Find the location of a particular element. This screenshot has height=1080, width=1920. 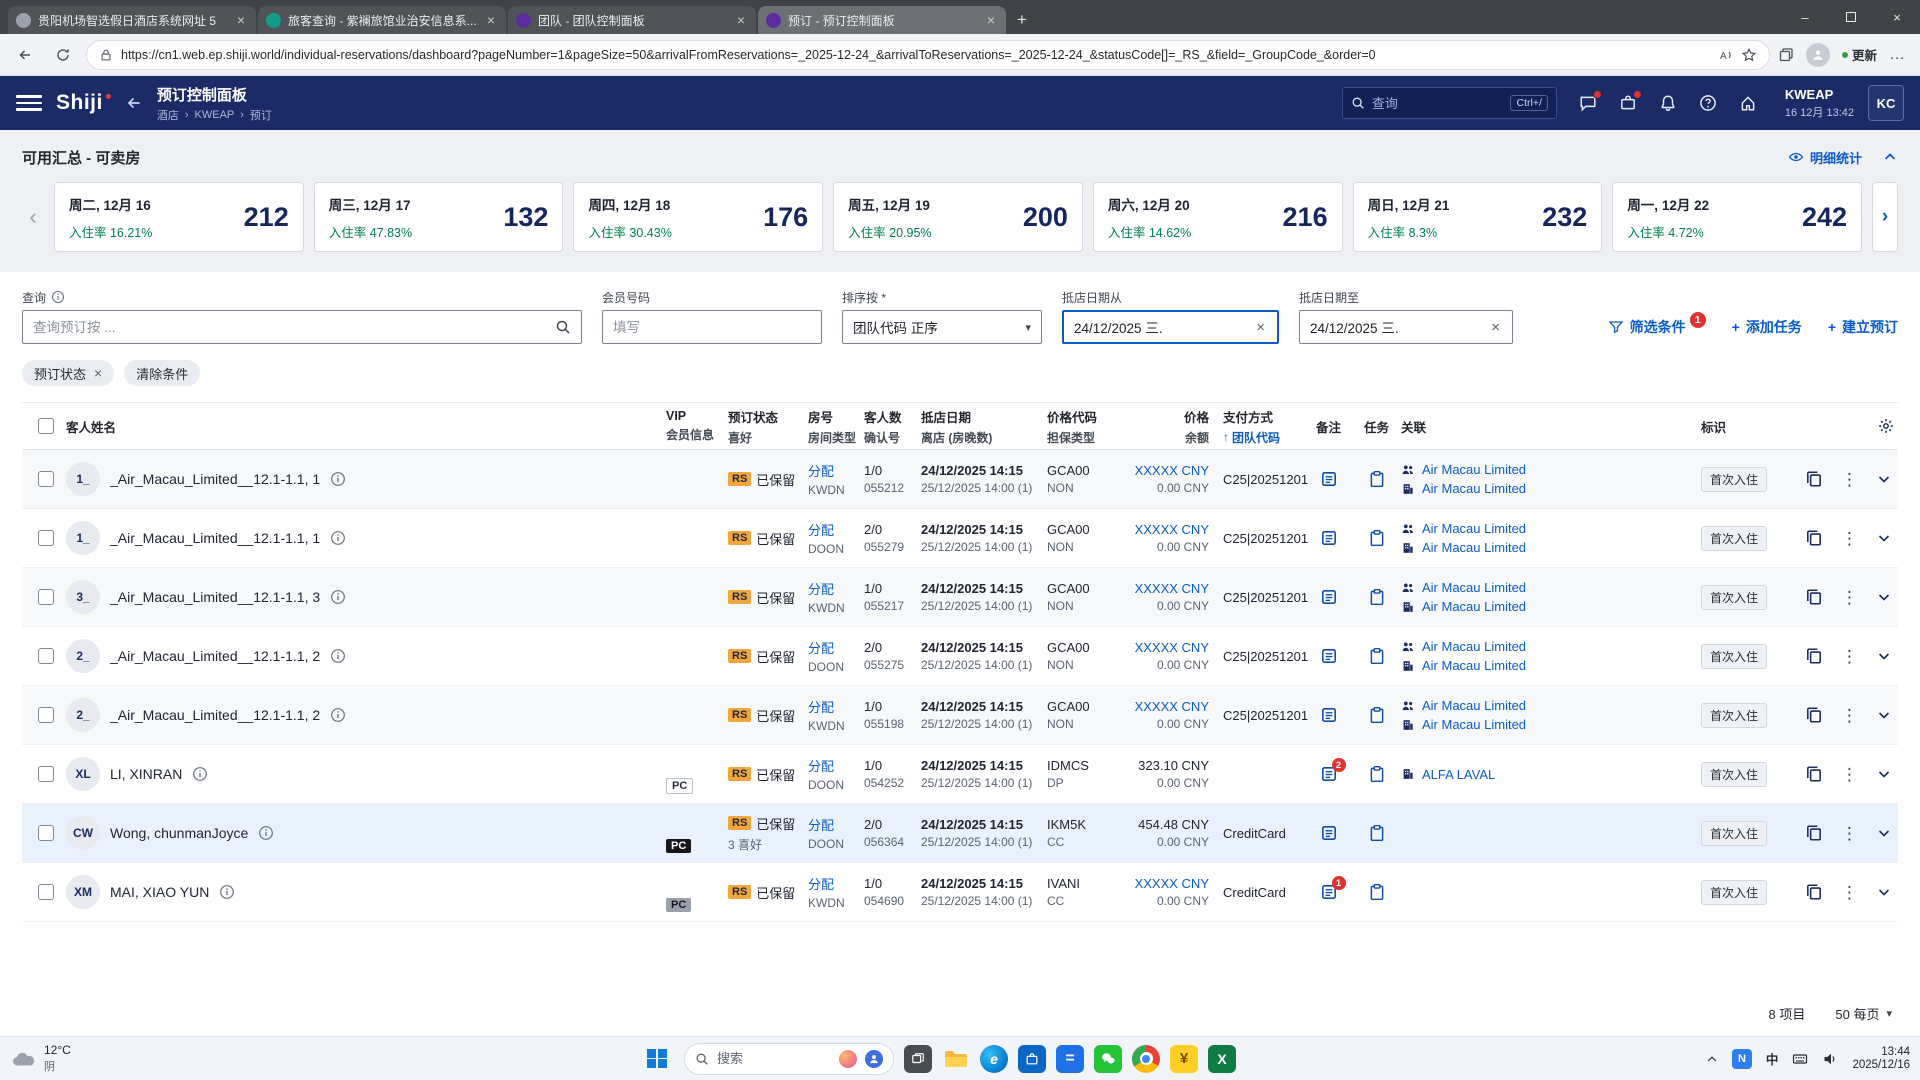

browser-refresh-button is located at coordinates (63, 55).